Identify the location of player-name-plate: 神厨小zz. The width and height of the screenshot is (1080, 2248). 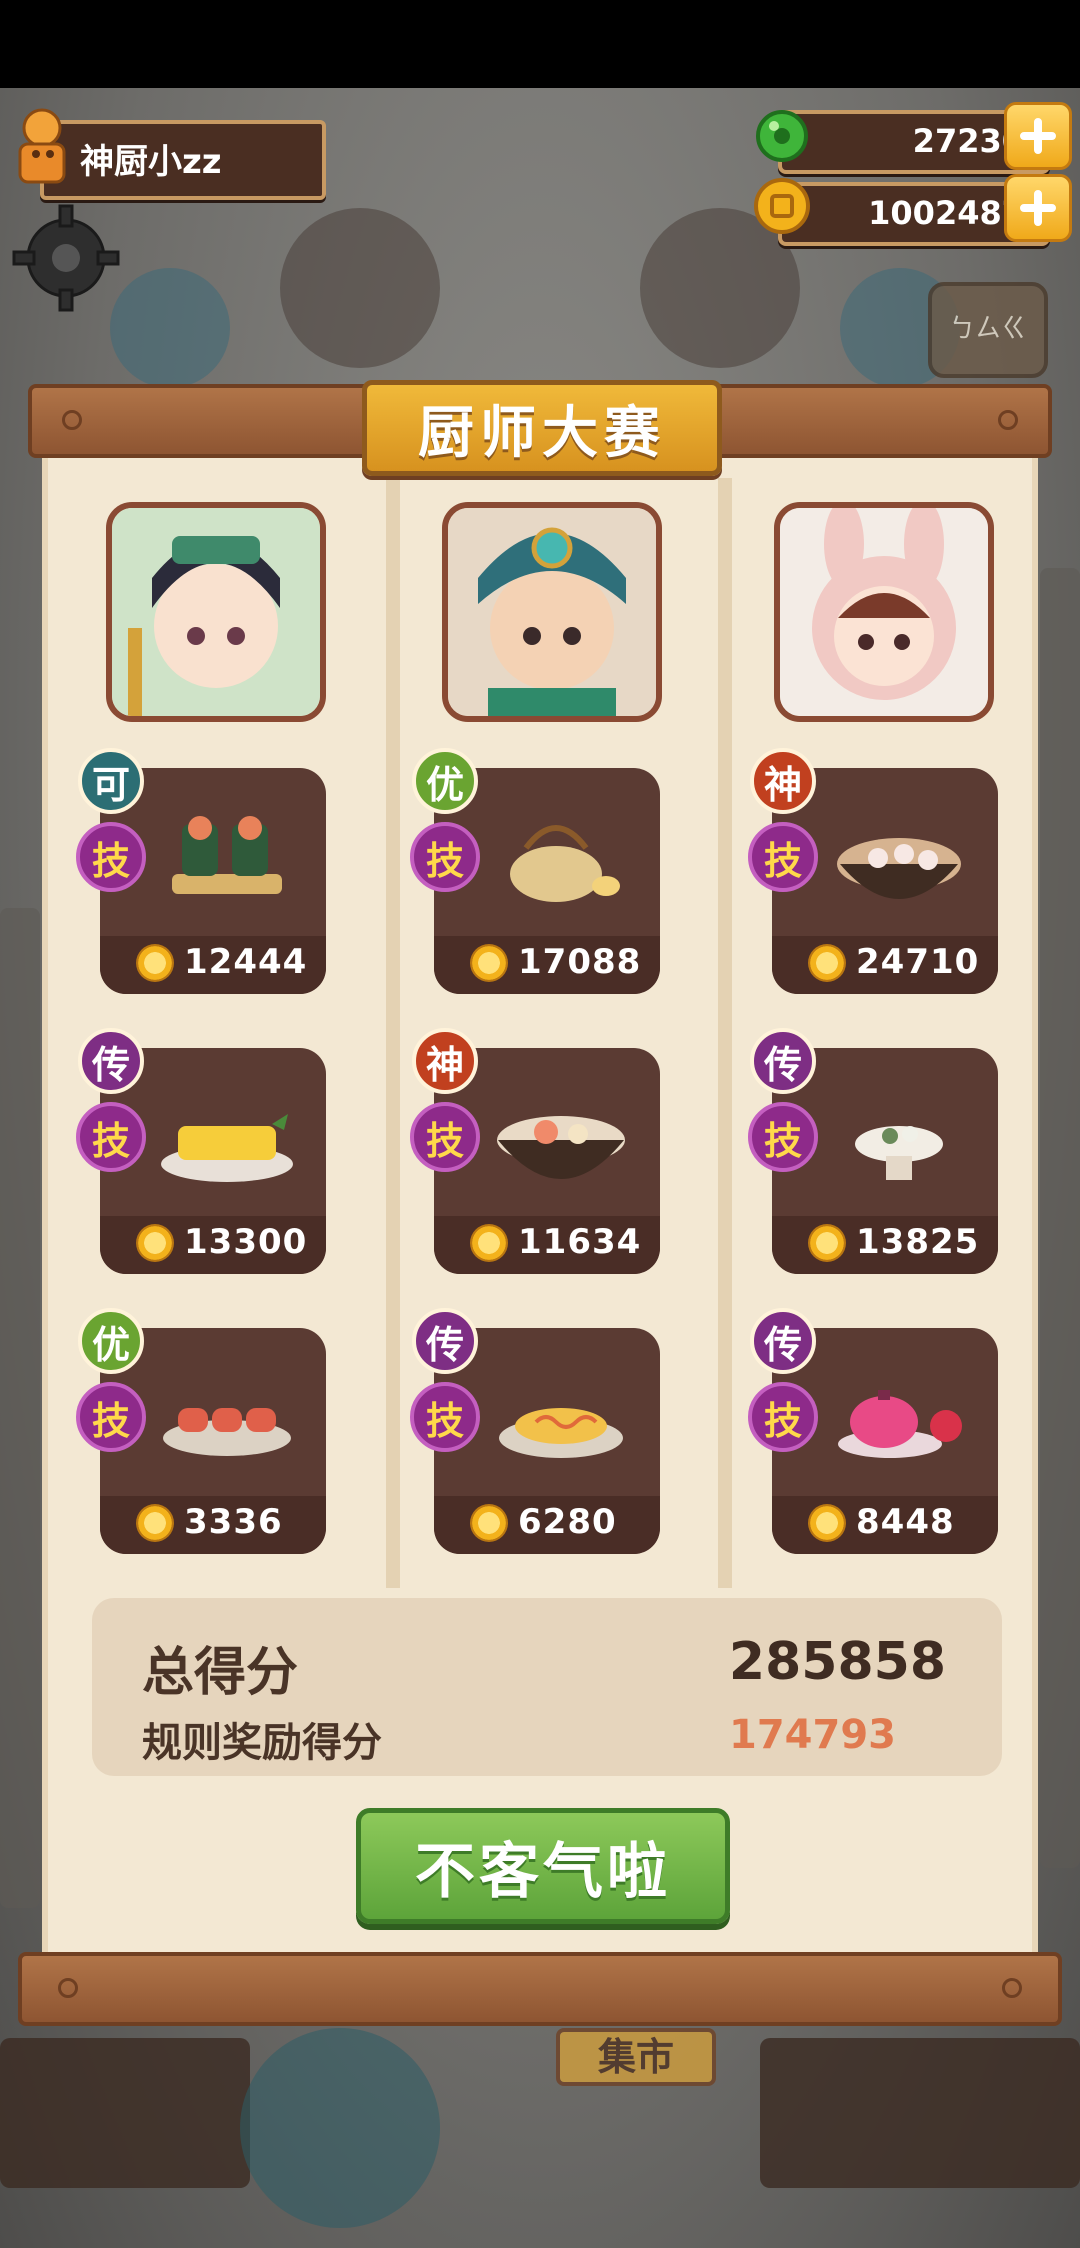
(183, 160).